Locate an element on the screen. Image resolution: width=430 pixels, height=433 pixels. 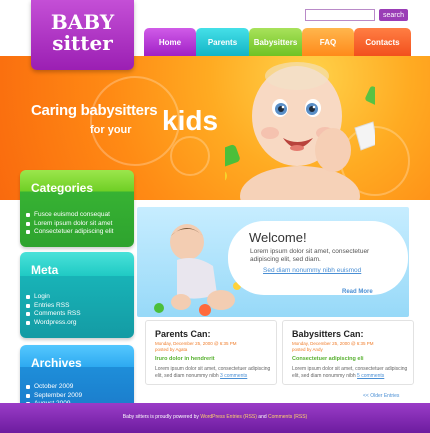
list-item: Lorem ipsum dolor sit amet is located at coordinates (70, 224).